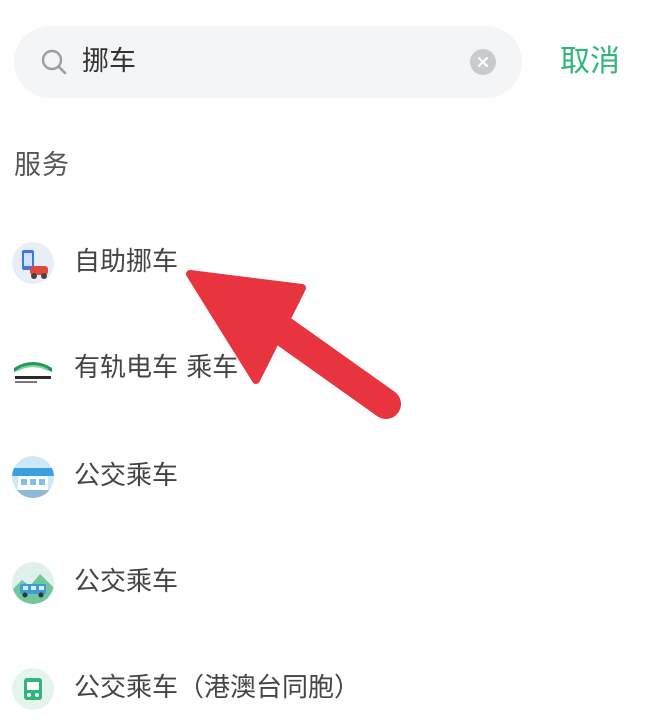  Describe the element at coordinates (156, 368) in the screenshot. I see `list-item-label: 有轨电车 乘车` at that location.